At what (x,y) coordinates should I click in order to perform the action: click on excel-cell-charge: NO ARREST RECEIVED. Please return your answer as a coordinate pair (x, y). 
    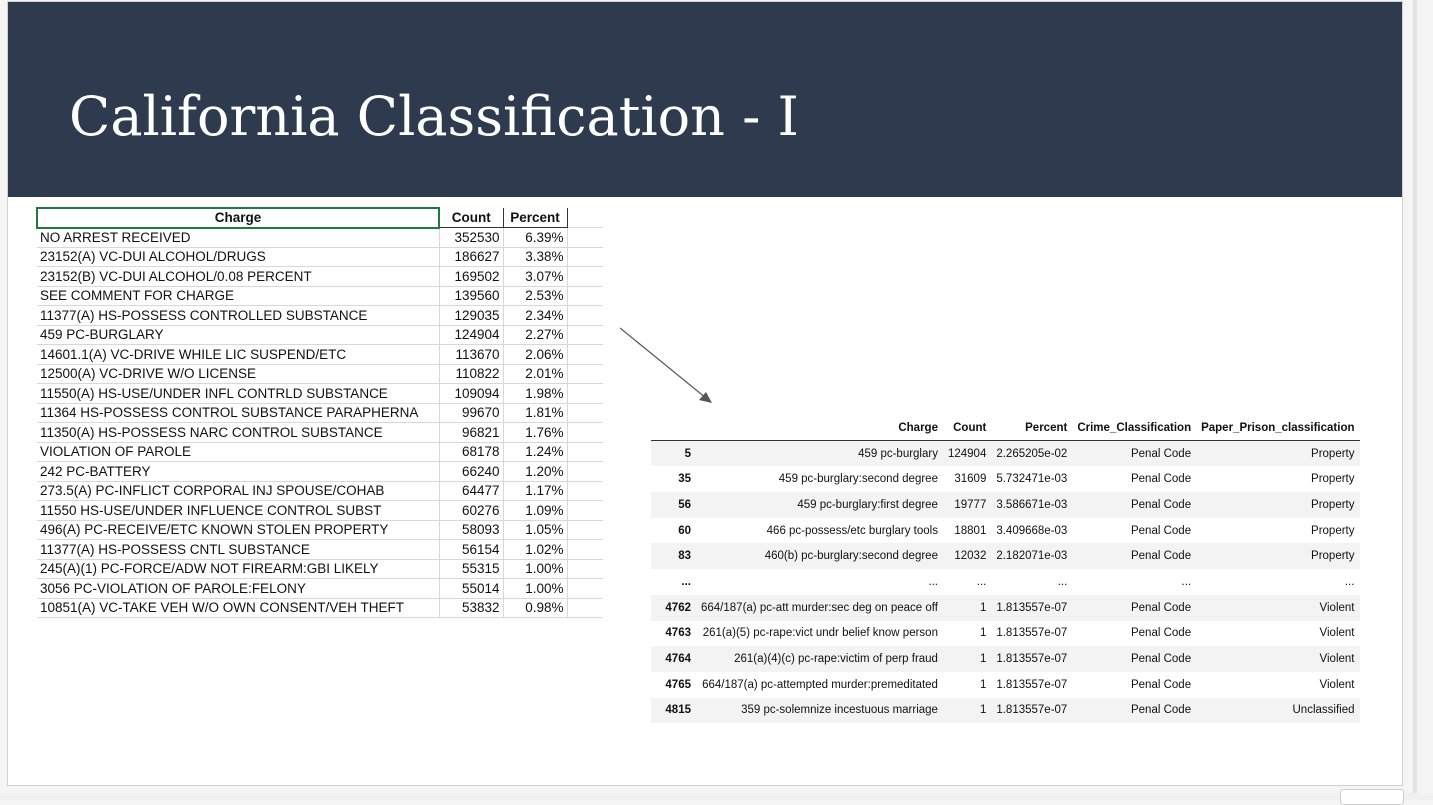
    Looking at the image, I should click on (238, 237).